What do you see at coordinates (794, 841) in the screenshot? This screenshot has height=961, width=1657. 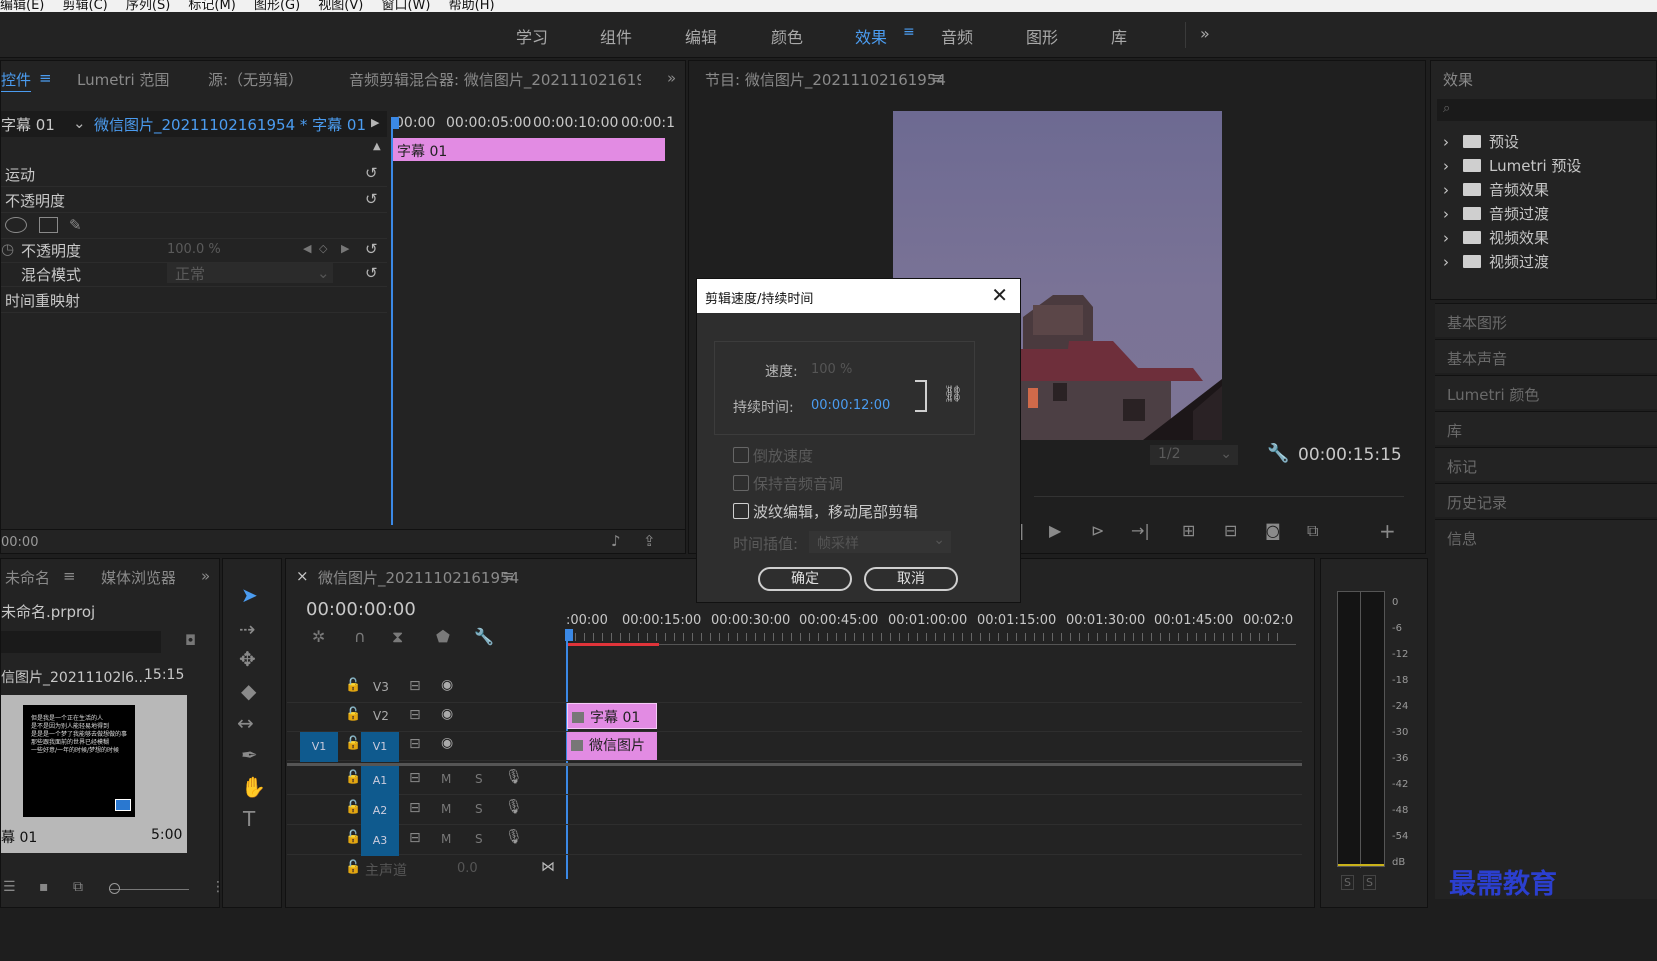 I see `track-a3: 🔓 A3 ⊟ M S 🎙` at bounding box center [794, 841].